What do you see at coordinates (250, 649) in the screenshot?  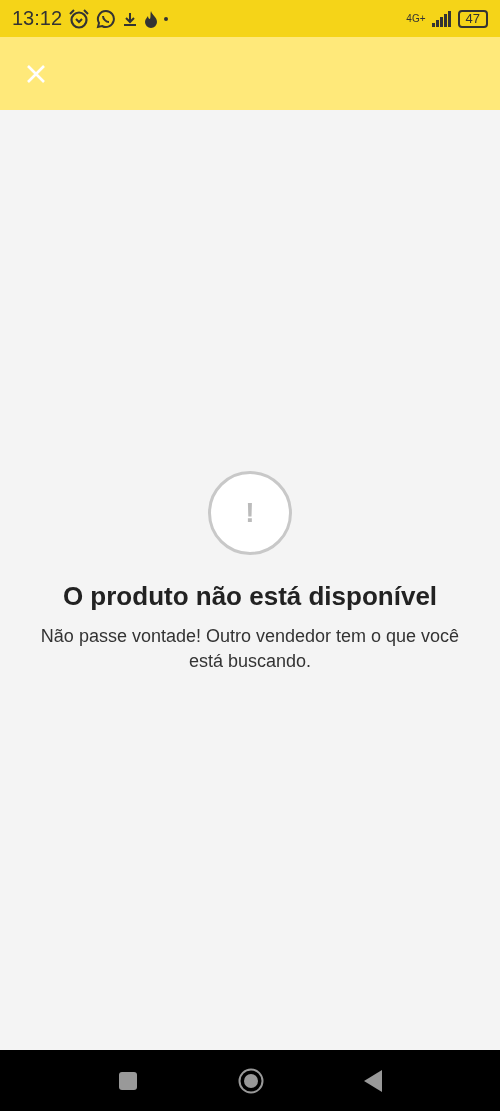 I see `empty-message: Não passe vontade! Outro vendedor tem o que você está buscando.` at bounding box center [250, 649].